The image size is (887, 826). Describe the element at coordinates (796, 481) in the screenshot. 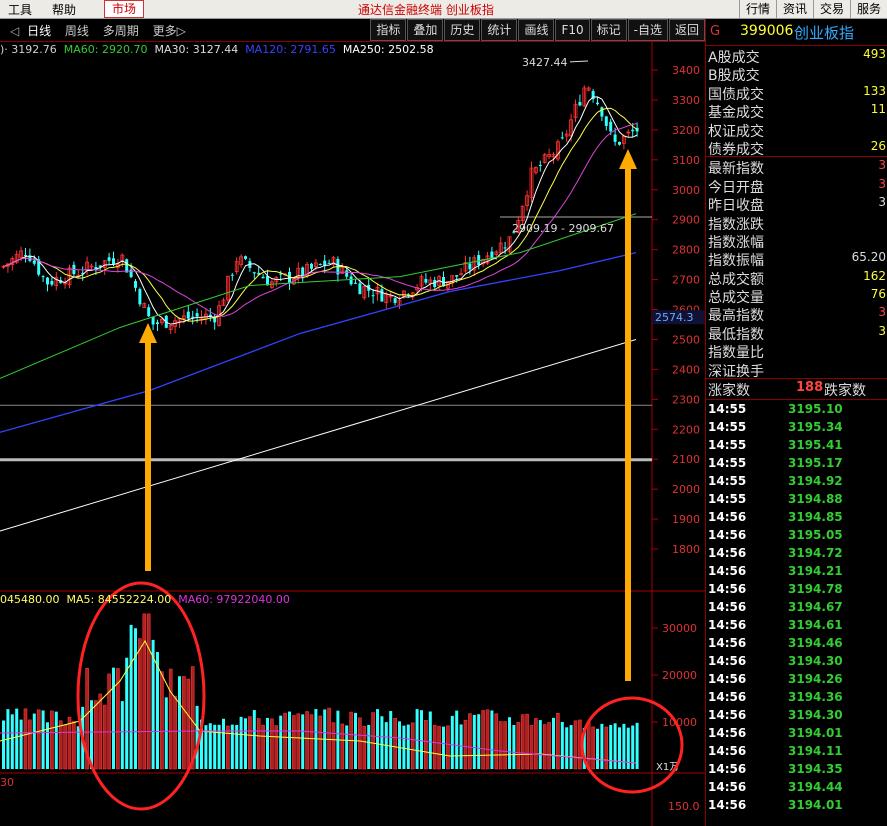

I see `tick-row: 14:55 3194.92` at that location.